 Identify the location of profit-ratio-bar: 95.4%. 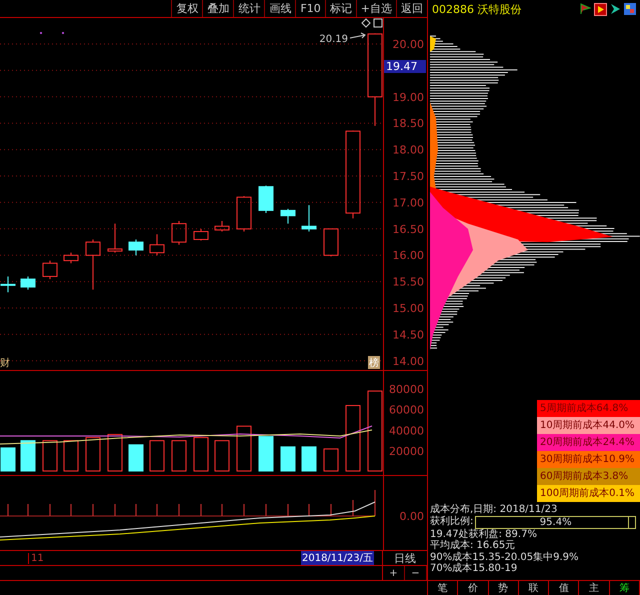
(555, 522).